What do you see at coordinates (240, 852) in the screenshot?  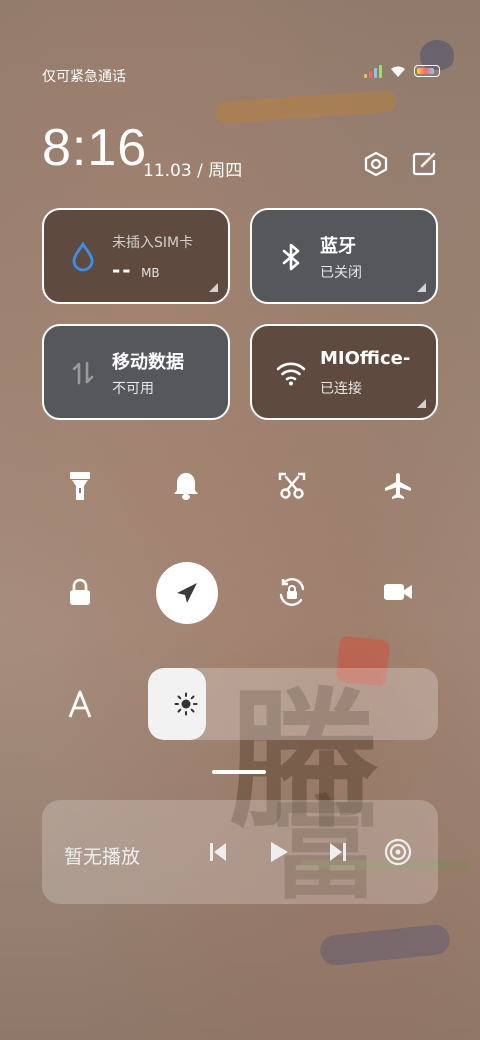 I see `media-card: 暂无播放` at bounding box center [240, 852].